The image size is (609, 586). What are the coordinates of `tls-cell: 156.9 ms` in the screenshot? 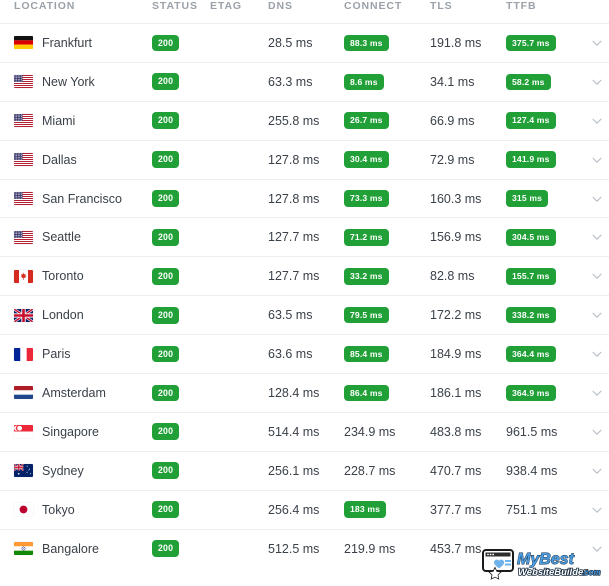 It's located at (468, 237).